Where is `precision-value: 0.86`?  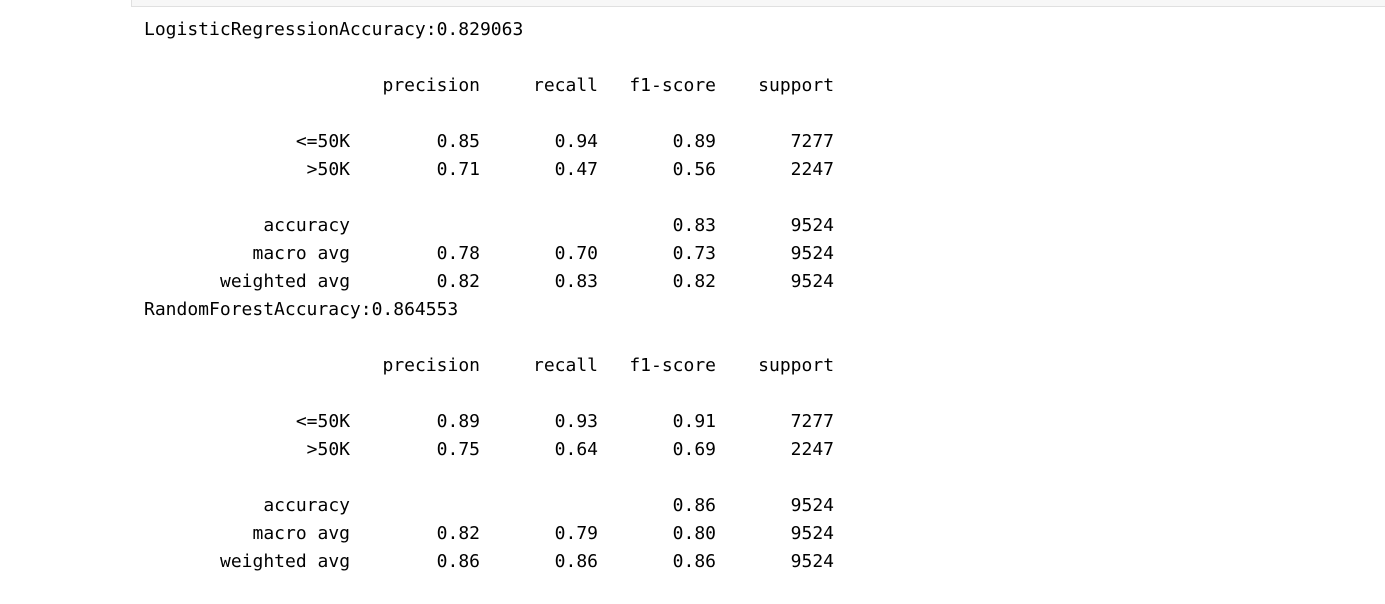 precision-value: 0.86 is located at coordinates (458, 561).